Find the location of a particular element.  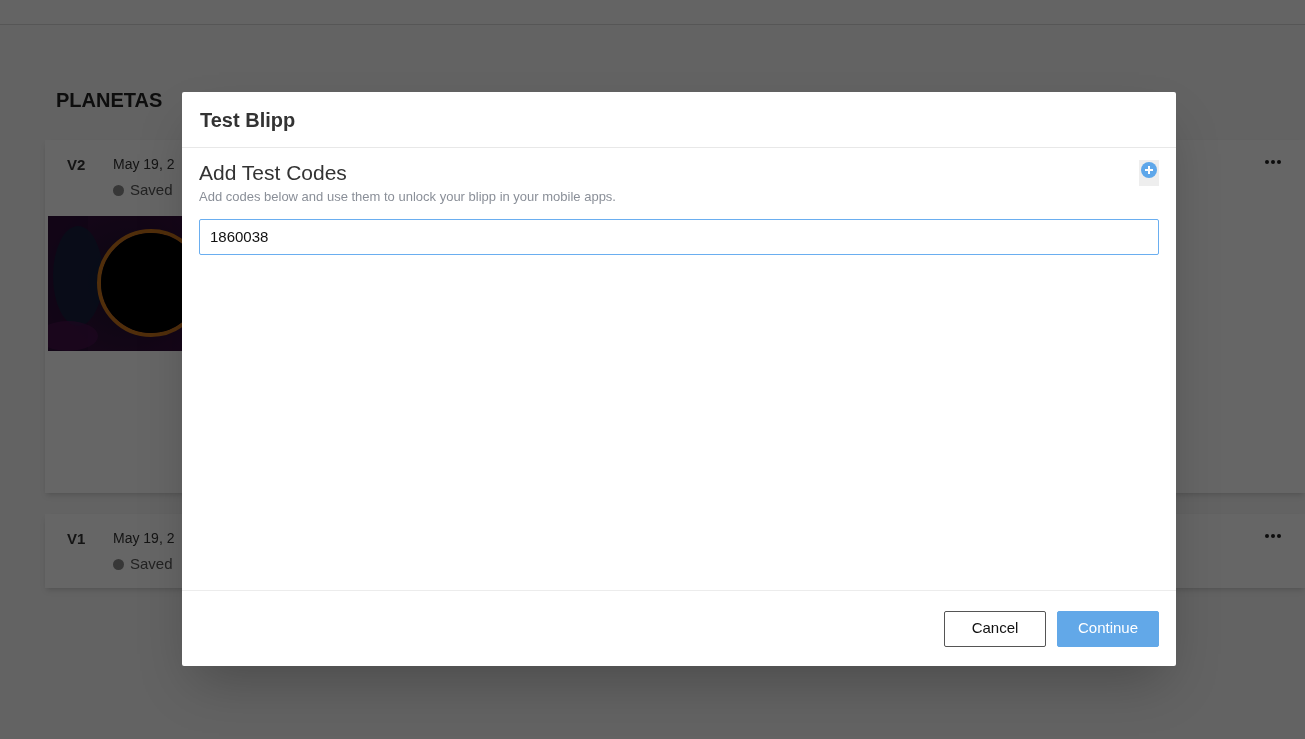

code-field: 1860038 is located at coordinates (679, 236).